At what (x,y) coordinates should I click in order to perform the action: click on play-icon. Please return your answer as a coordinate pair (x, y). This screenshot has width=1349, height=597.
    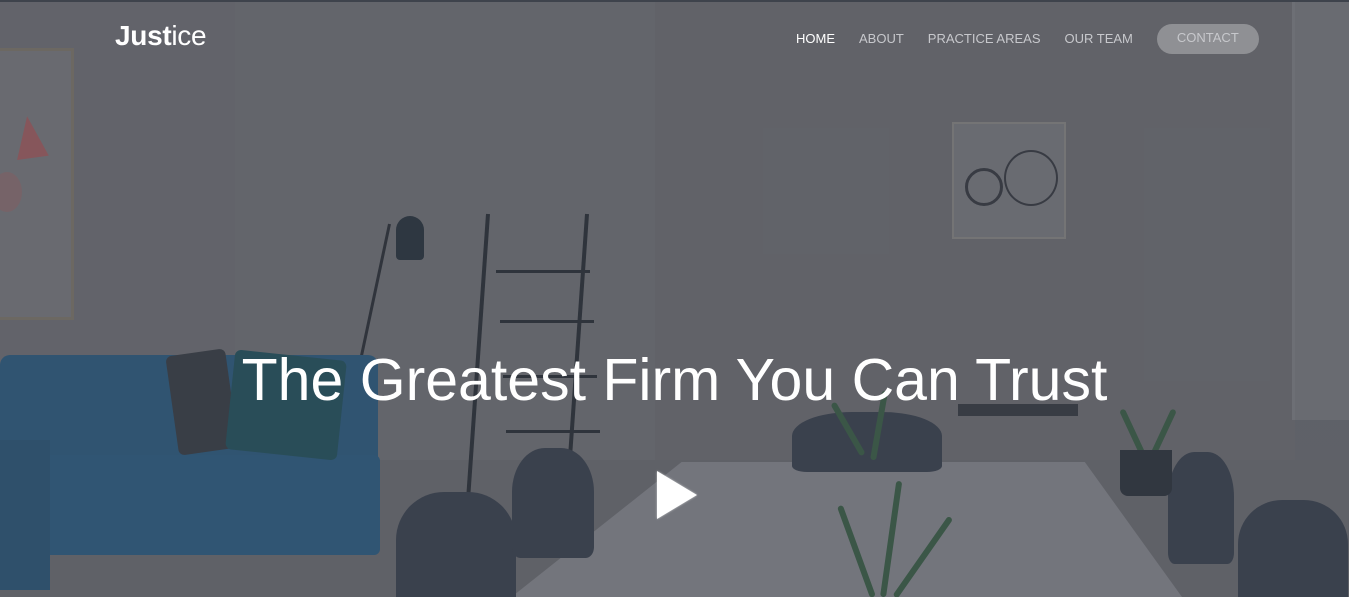
    Looking at the image, I should click on (677, 495).